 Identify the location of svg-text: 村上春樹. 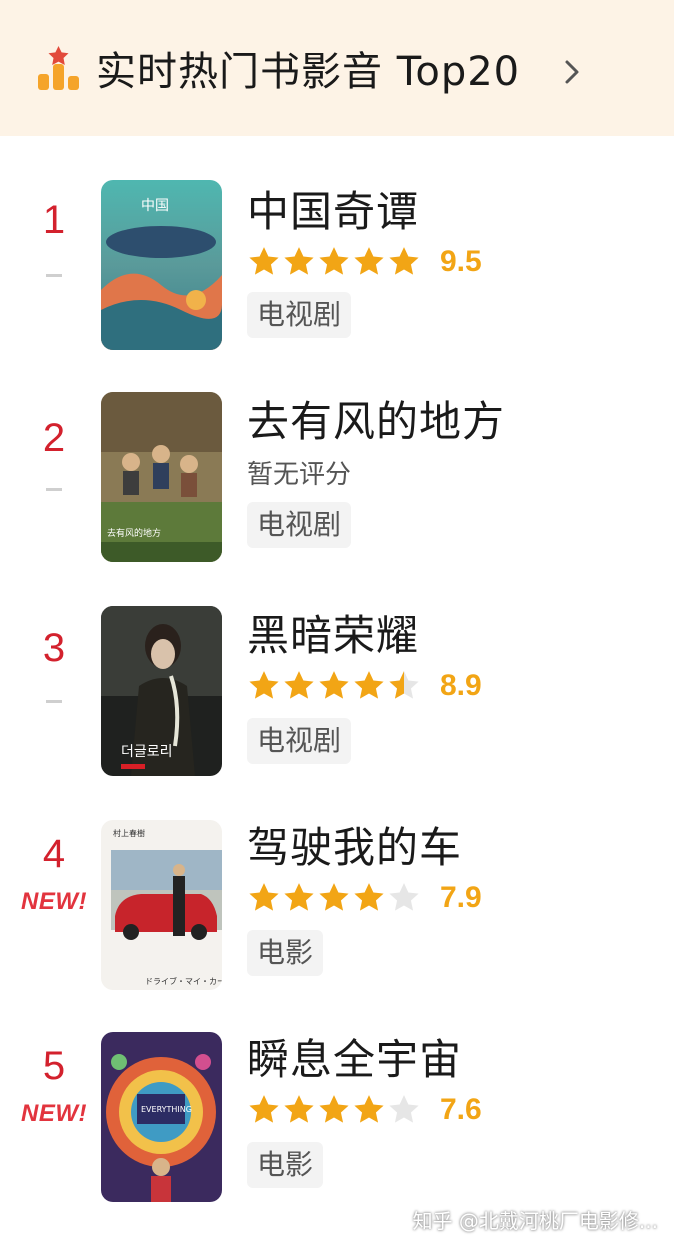
(129, 833).